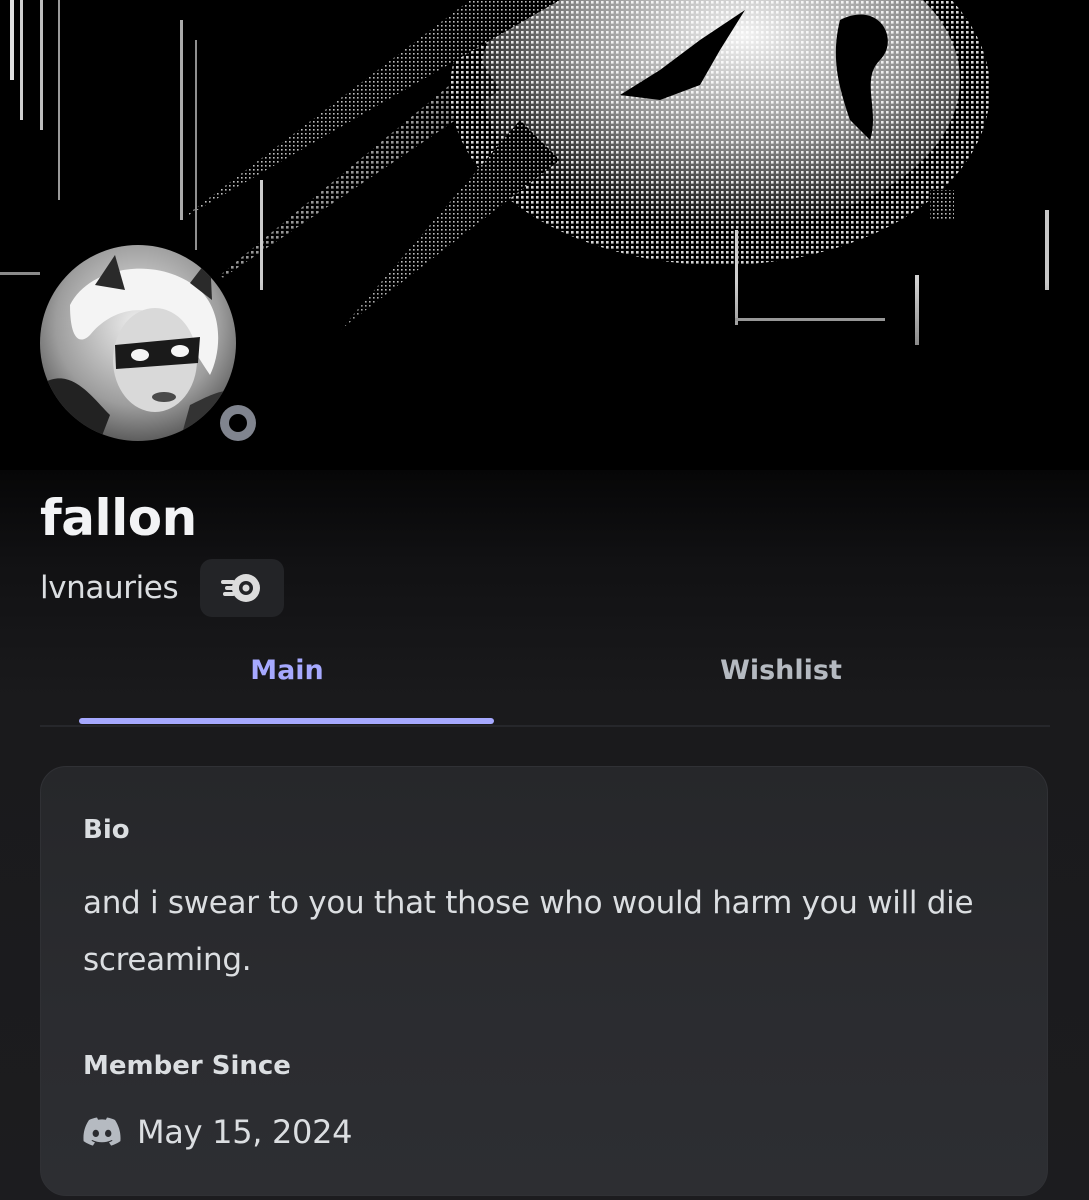 The image size is (1089, 1200). I want to click on member-since-heading: Member Since, so click(187, 1066).